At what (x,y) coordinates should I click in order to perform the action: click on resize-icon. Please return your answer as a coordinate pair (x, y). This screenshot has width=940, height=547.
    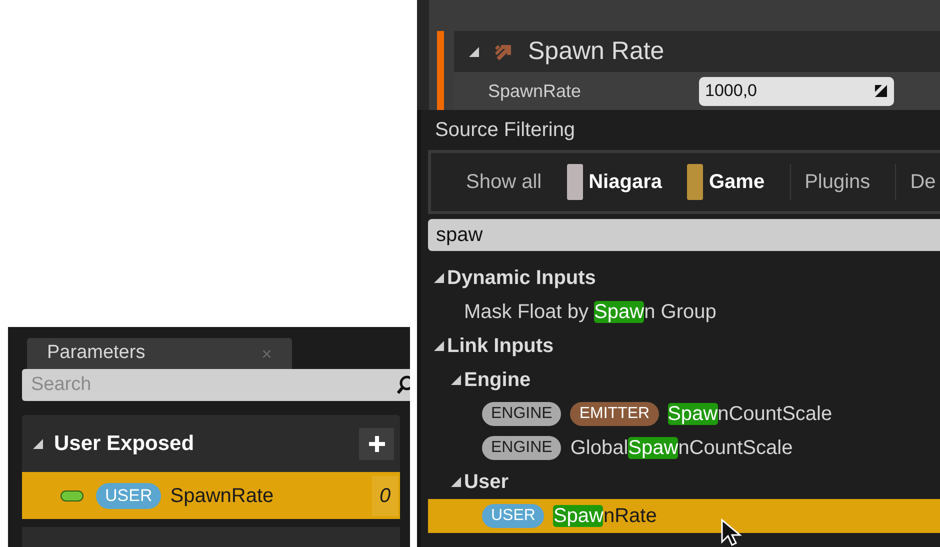
    Looking at the image, I should click on (881, 91).